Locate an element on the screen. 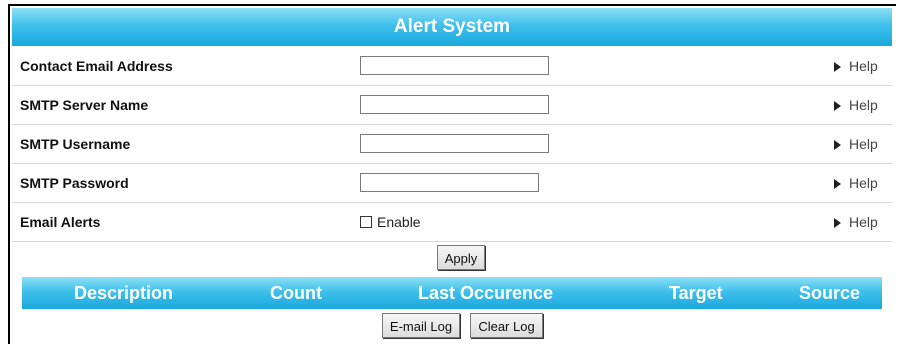 Image resolution: width=902 pixels, height=348 pixels. help-link-smtp-server: Help is located at coordinates (856, 105).